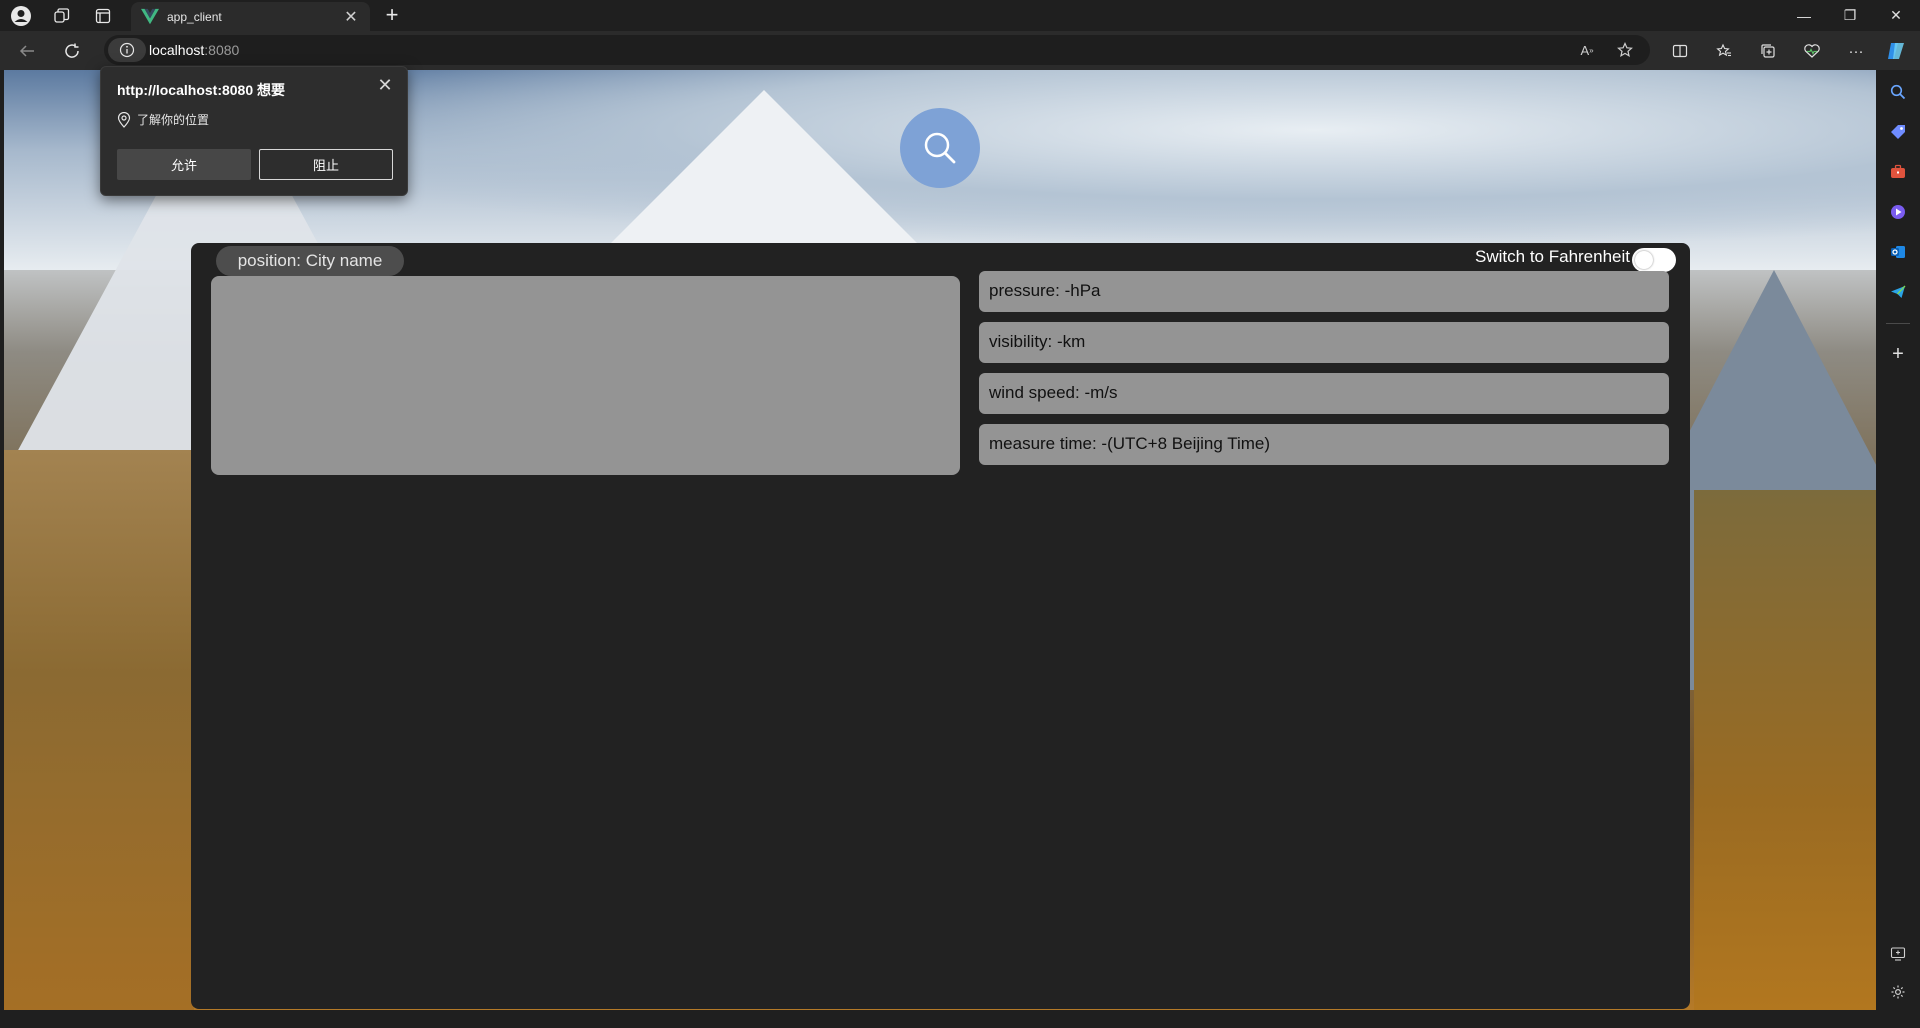 The width and height of the screenshot is (1920, 1028). I want to click on outlook-icon, so click(1898, 252).